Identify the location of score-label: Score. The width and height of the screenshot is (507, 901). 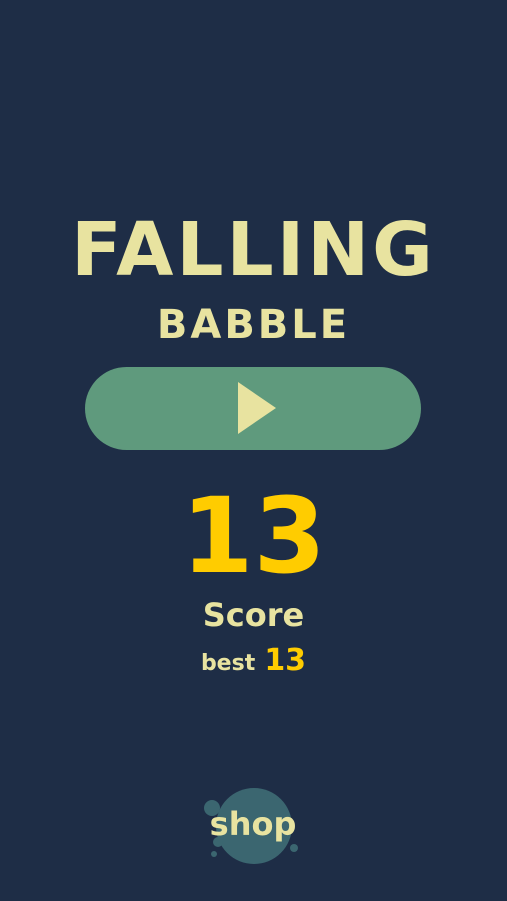
(253, 615).